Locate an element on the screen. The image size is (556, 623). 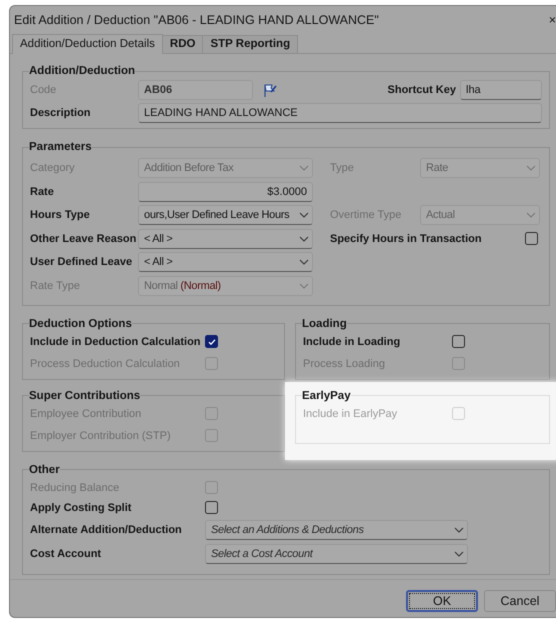
tab: STP Reporting is located at coordinates (250, 44).